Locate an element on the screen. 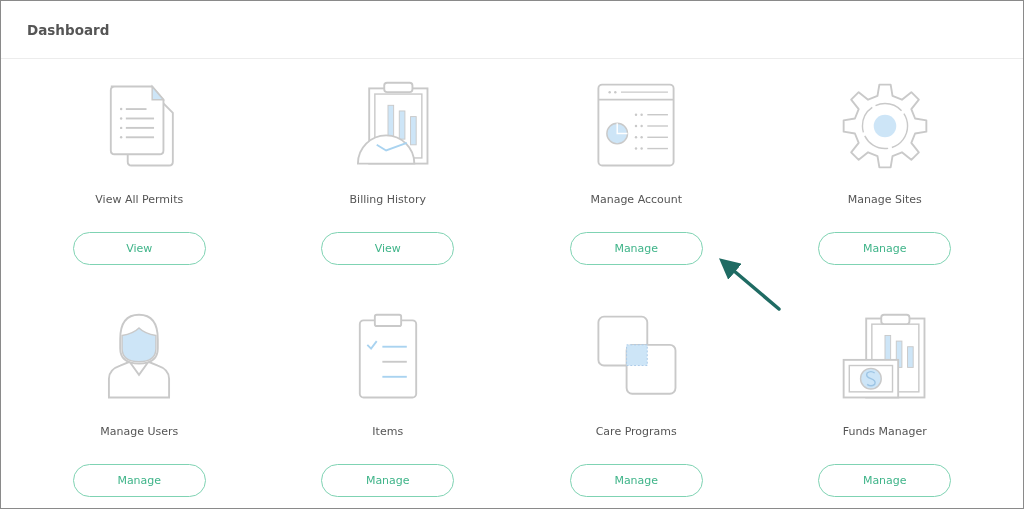  tile-label: View All Permits is located at coordinates (139, 200).